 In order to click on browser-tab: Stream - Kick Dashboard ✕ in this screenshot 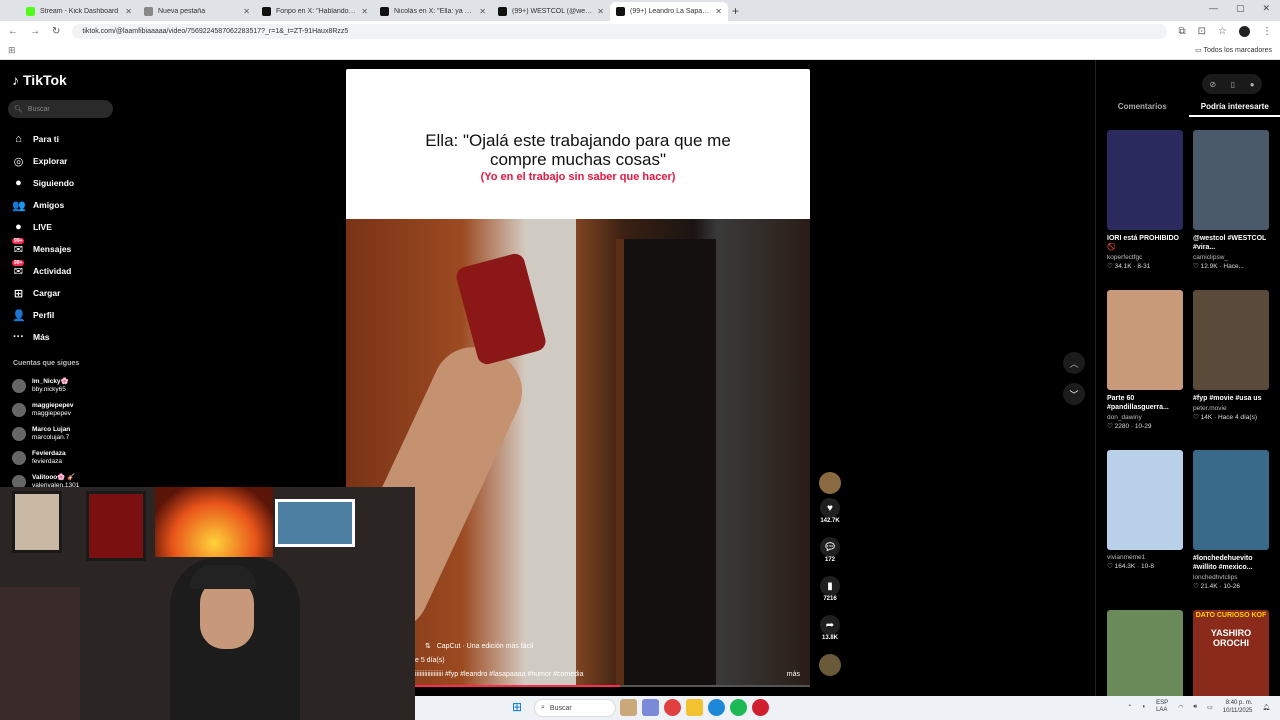, I will do `click(79, 11)`.